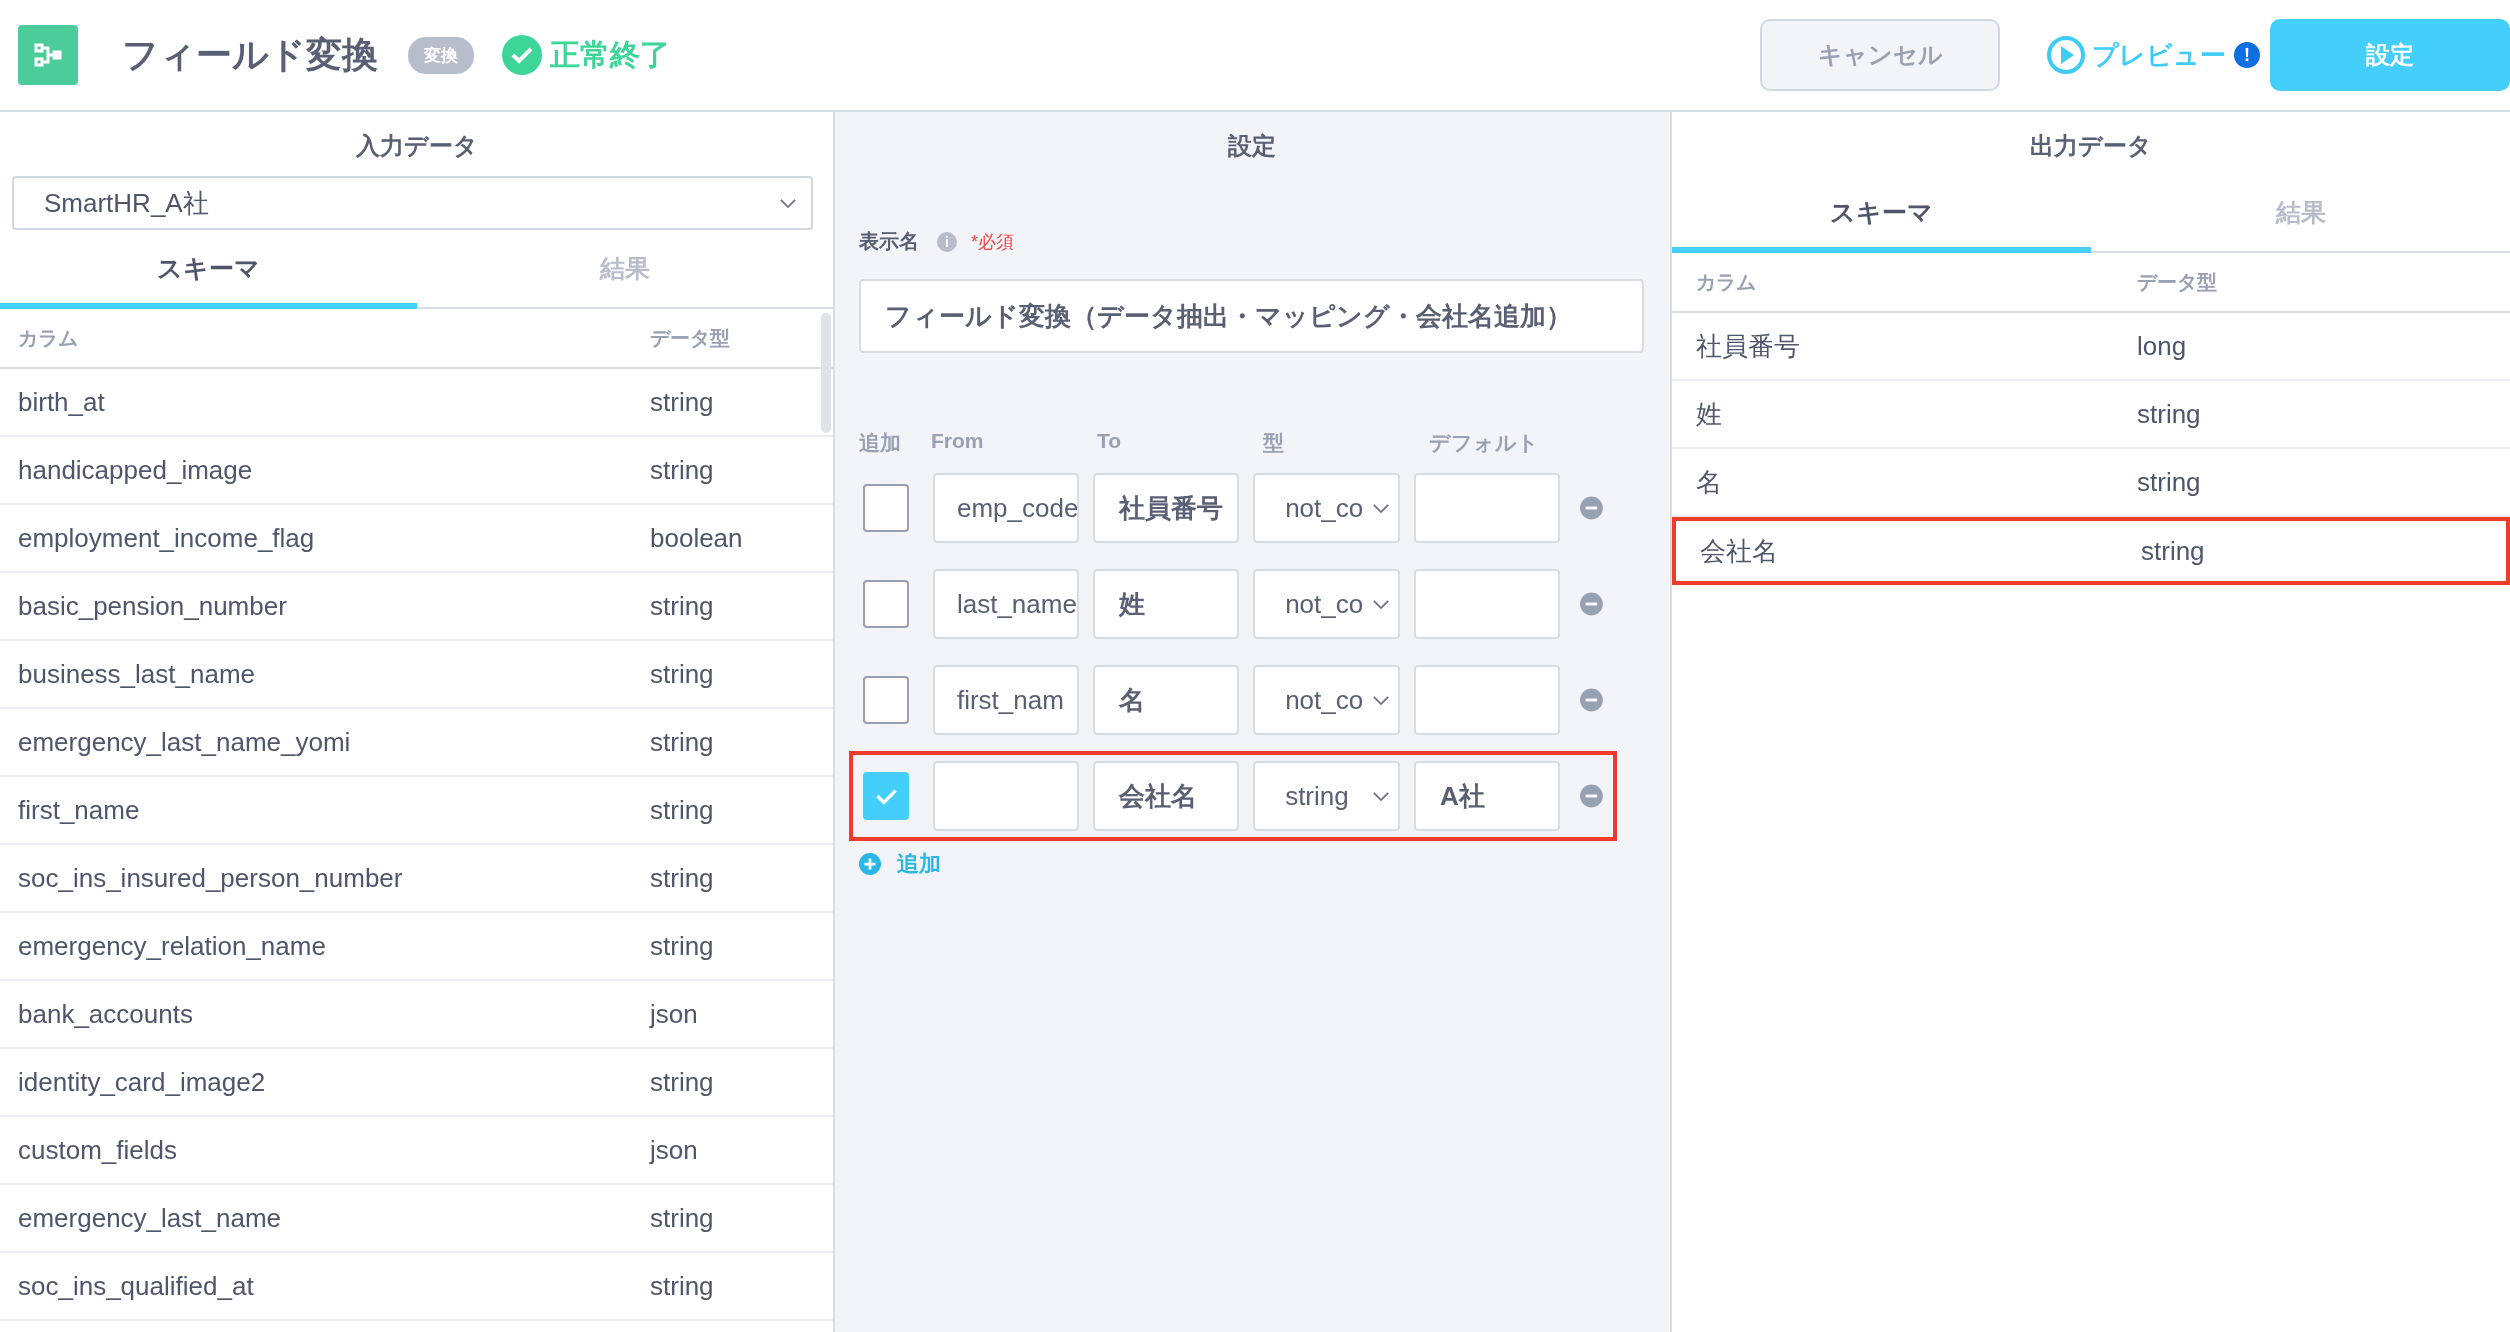  Describe the element at coordinates (166, 538) in the screenshot. I see `table-cell-text: employment_income_flag` at that location.